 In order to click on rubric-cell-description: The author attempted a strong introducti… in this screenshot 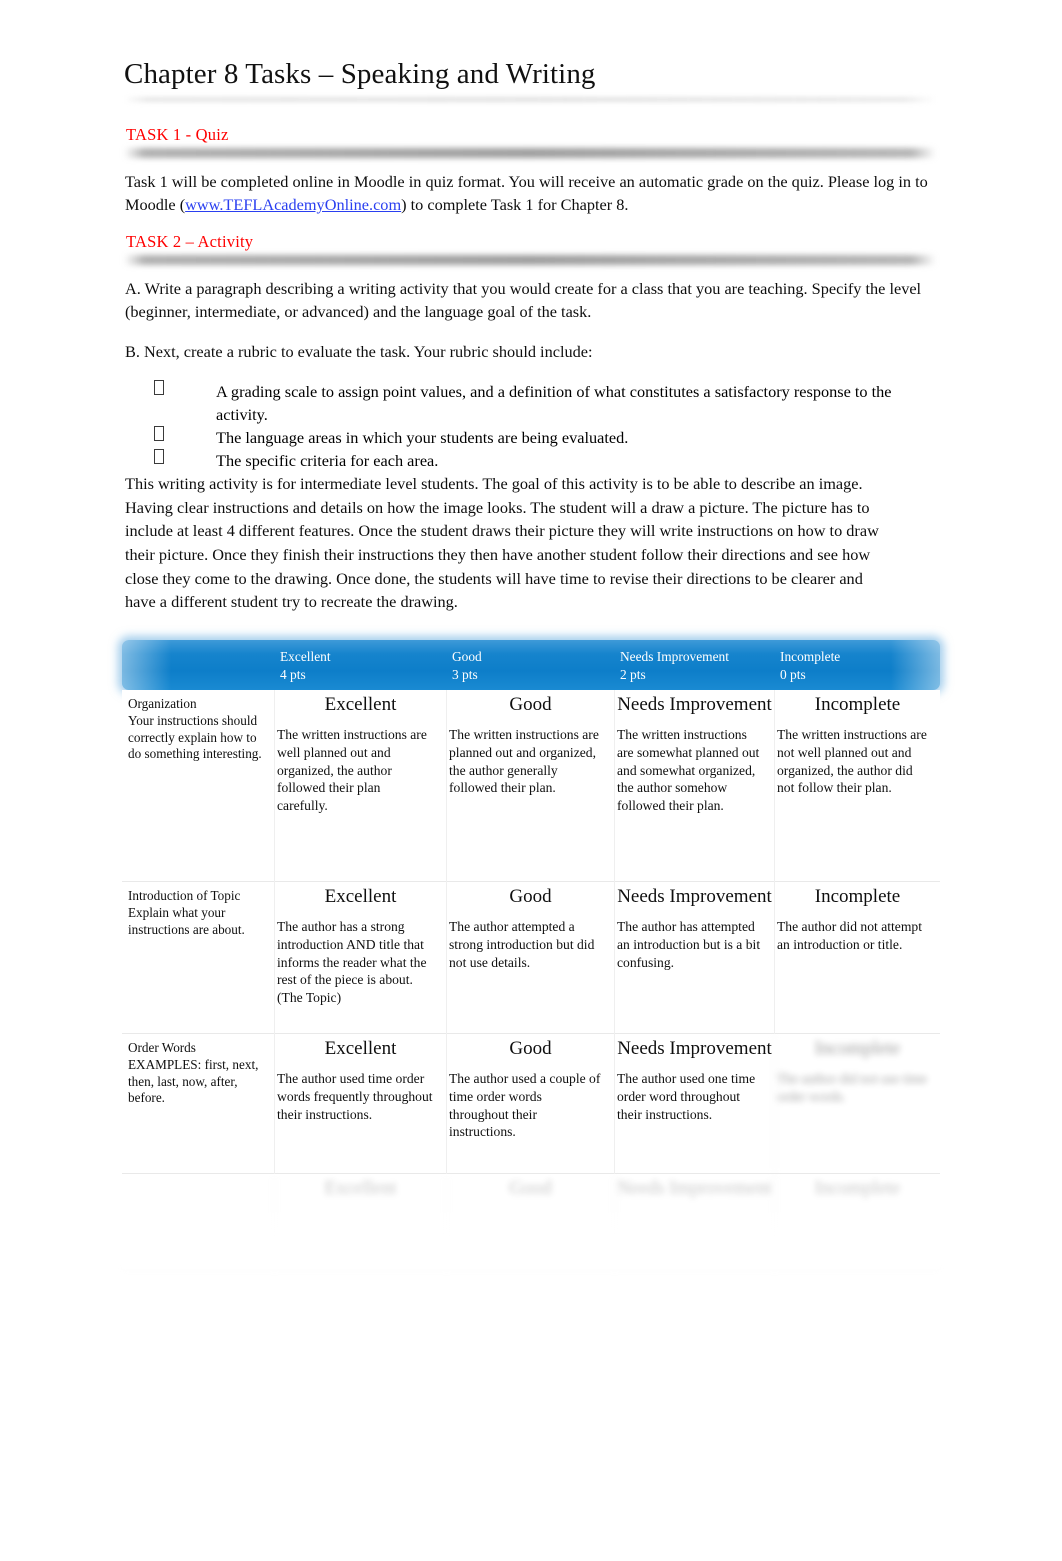, I will do `click(522, 944)`.